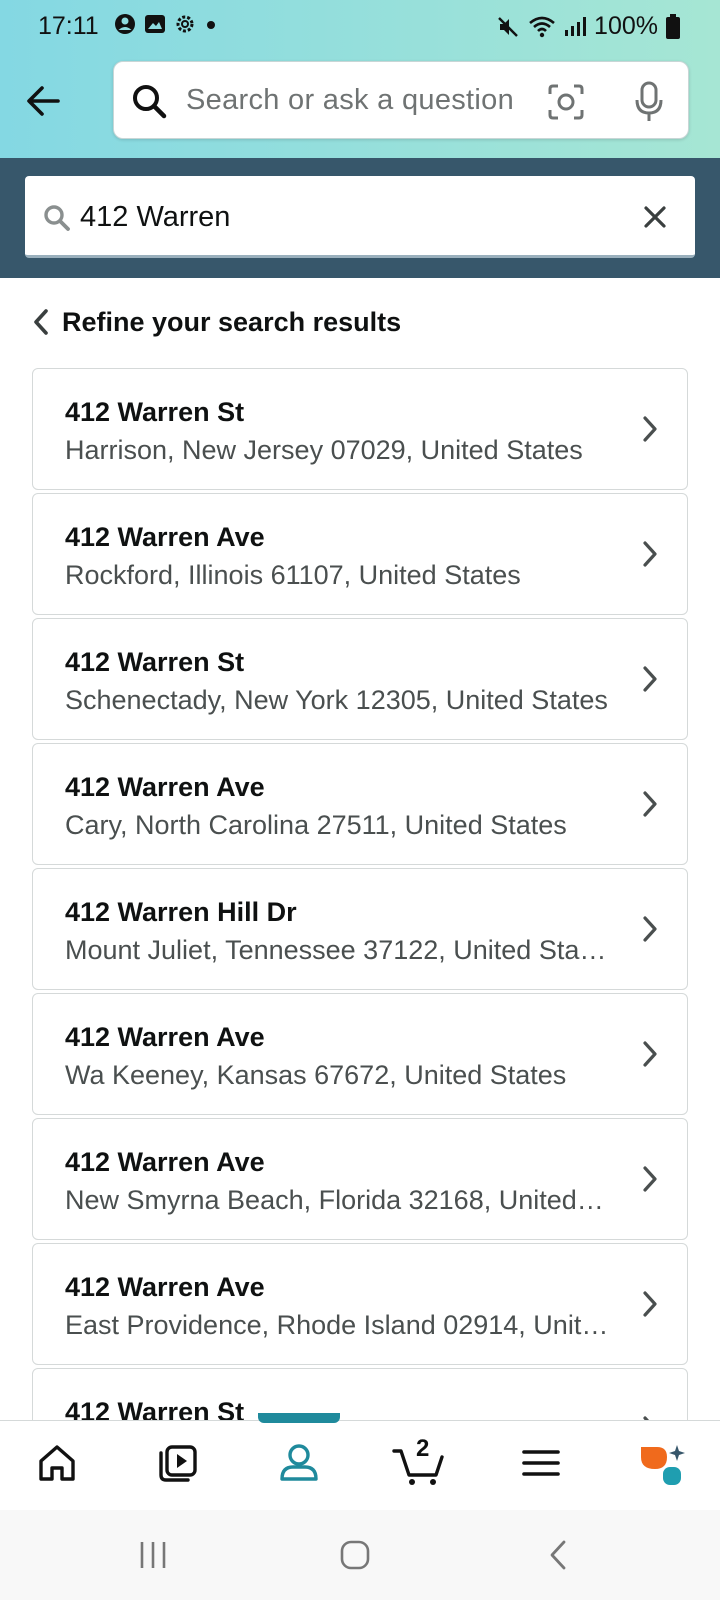 Image resolution: width=720 pixels, height=1600 pixels. I want to click on result-city: Wa Keeney, Kansas 67672, United States, so click(316, 1075).